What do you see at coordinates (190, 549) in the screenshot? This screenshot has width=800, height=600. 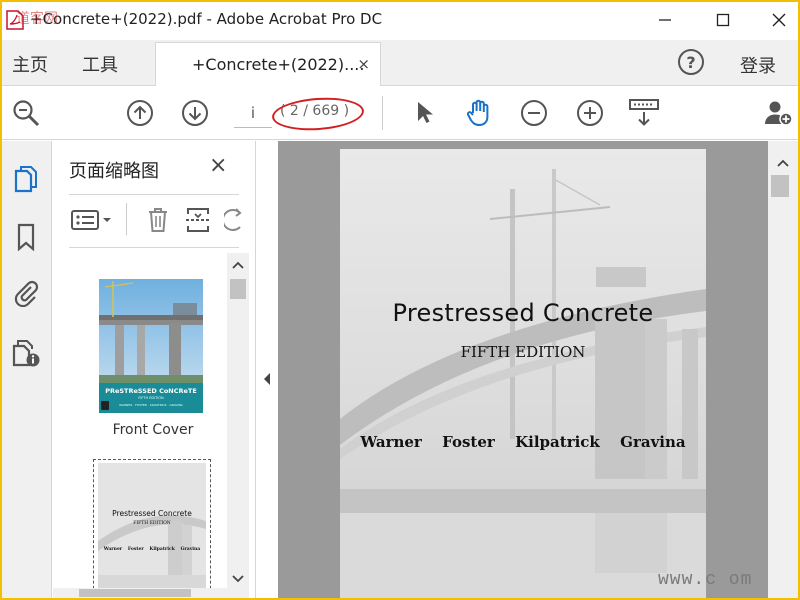 I see `thumbnail-author: Gravina` at bounding box center [190, 549].